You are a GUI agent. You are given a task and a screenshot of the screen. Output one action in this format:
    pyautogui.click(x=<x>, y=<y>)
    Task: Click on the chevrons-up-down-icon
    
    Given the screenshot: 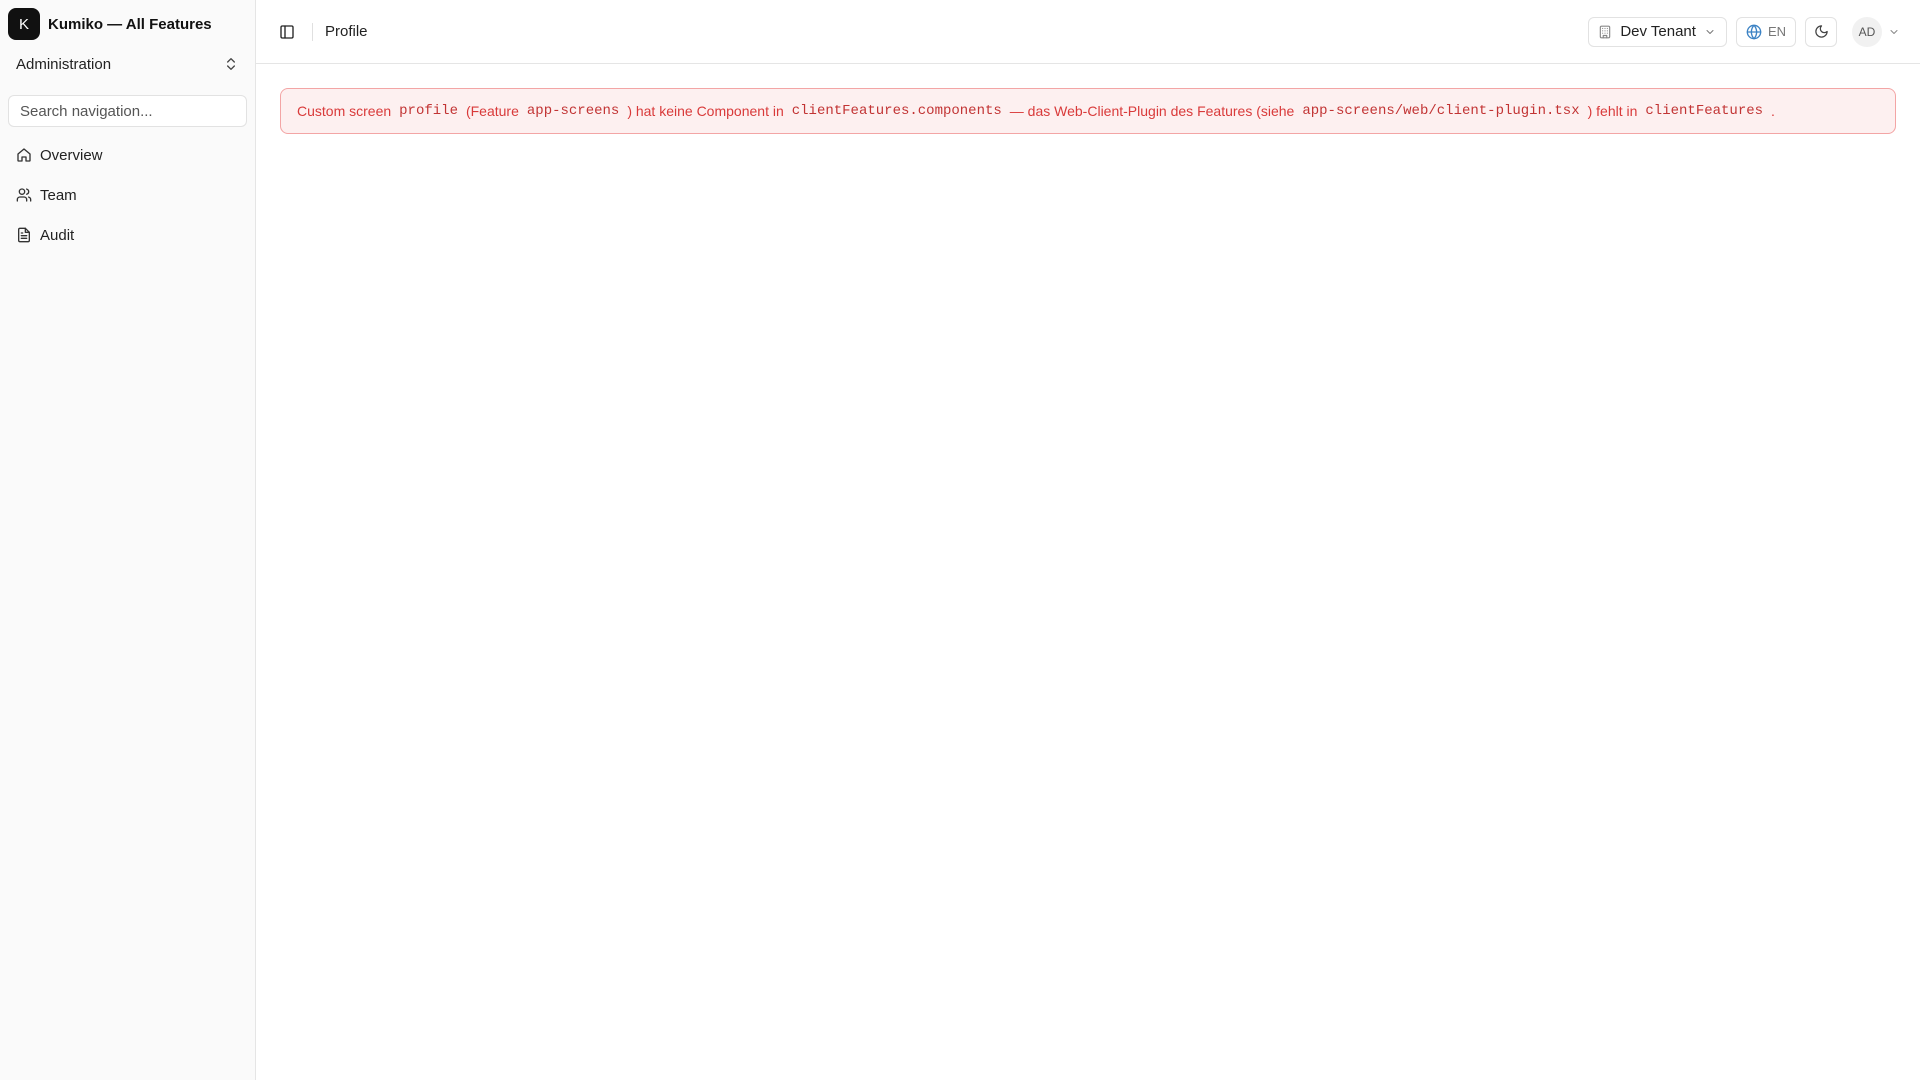 What is the action you would take?
    pyautogui.click(x=231, y=64)
    